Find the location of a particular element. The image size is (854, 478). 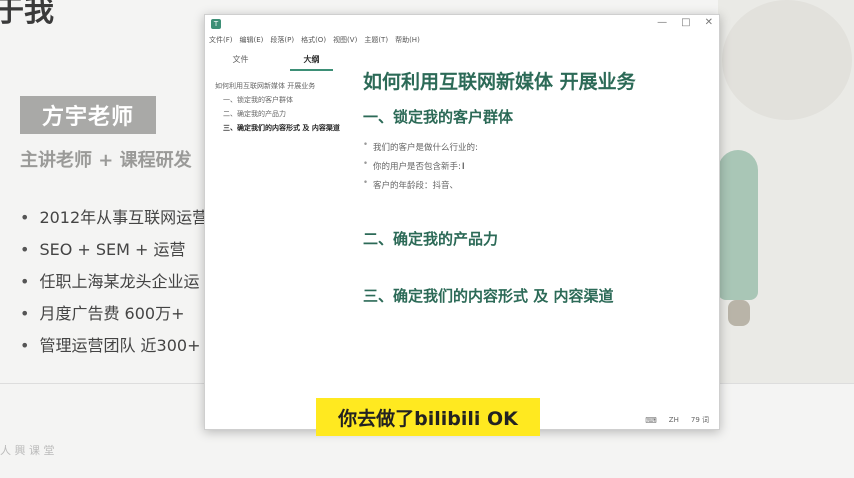

menu-edit: 编辑(E) is located at coordinates (252, 40).